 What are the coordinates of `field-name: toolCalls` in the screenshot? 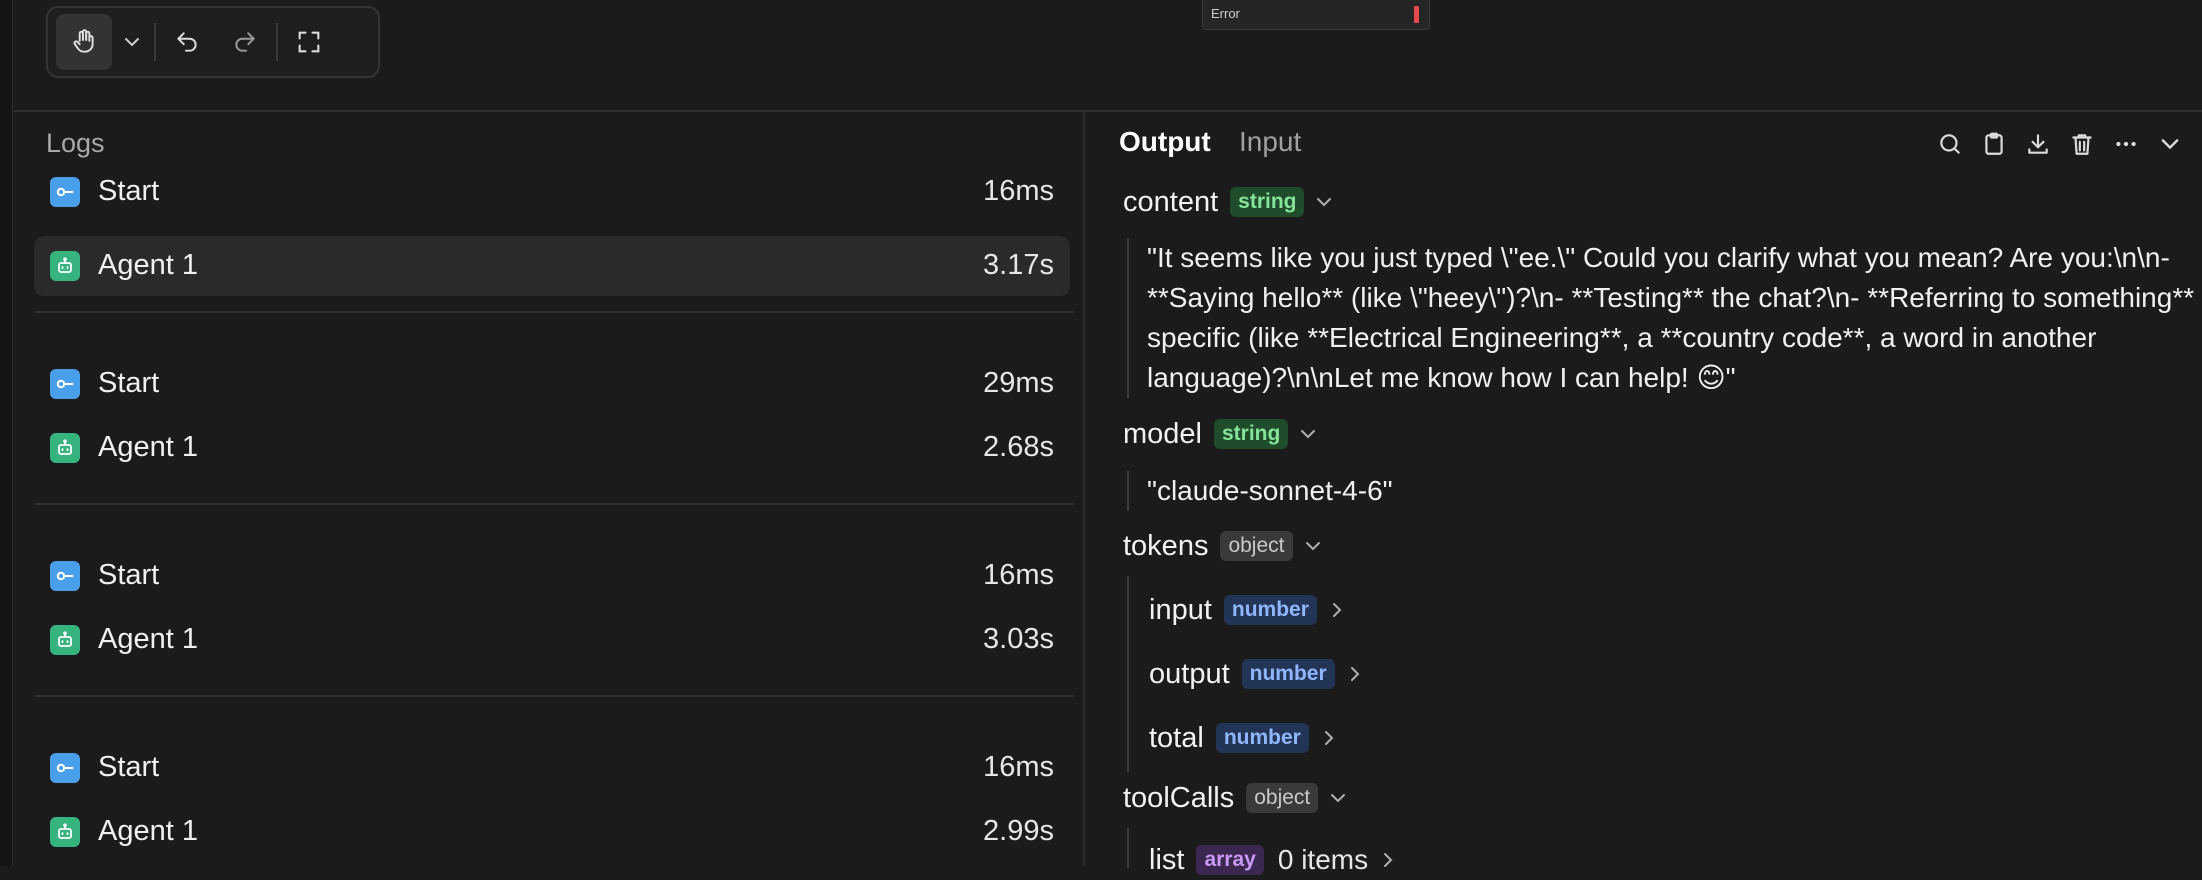 It's located at (1179, 797).